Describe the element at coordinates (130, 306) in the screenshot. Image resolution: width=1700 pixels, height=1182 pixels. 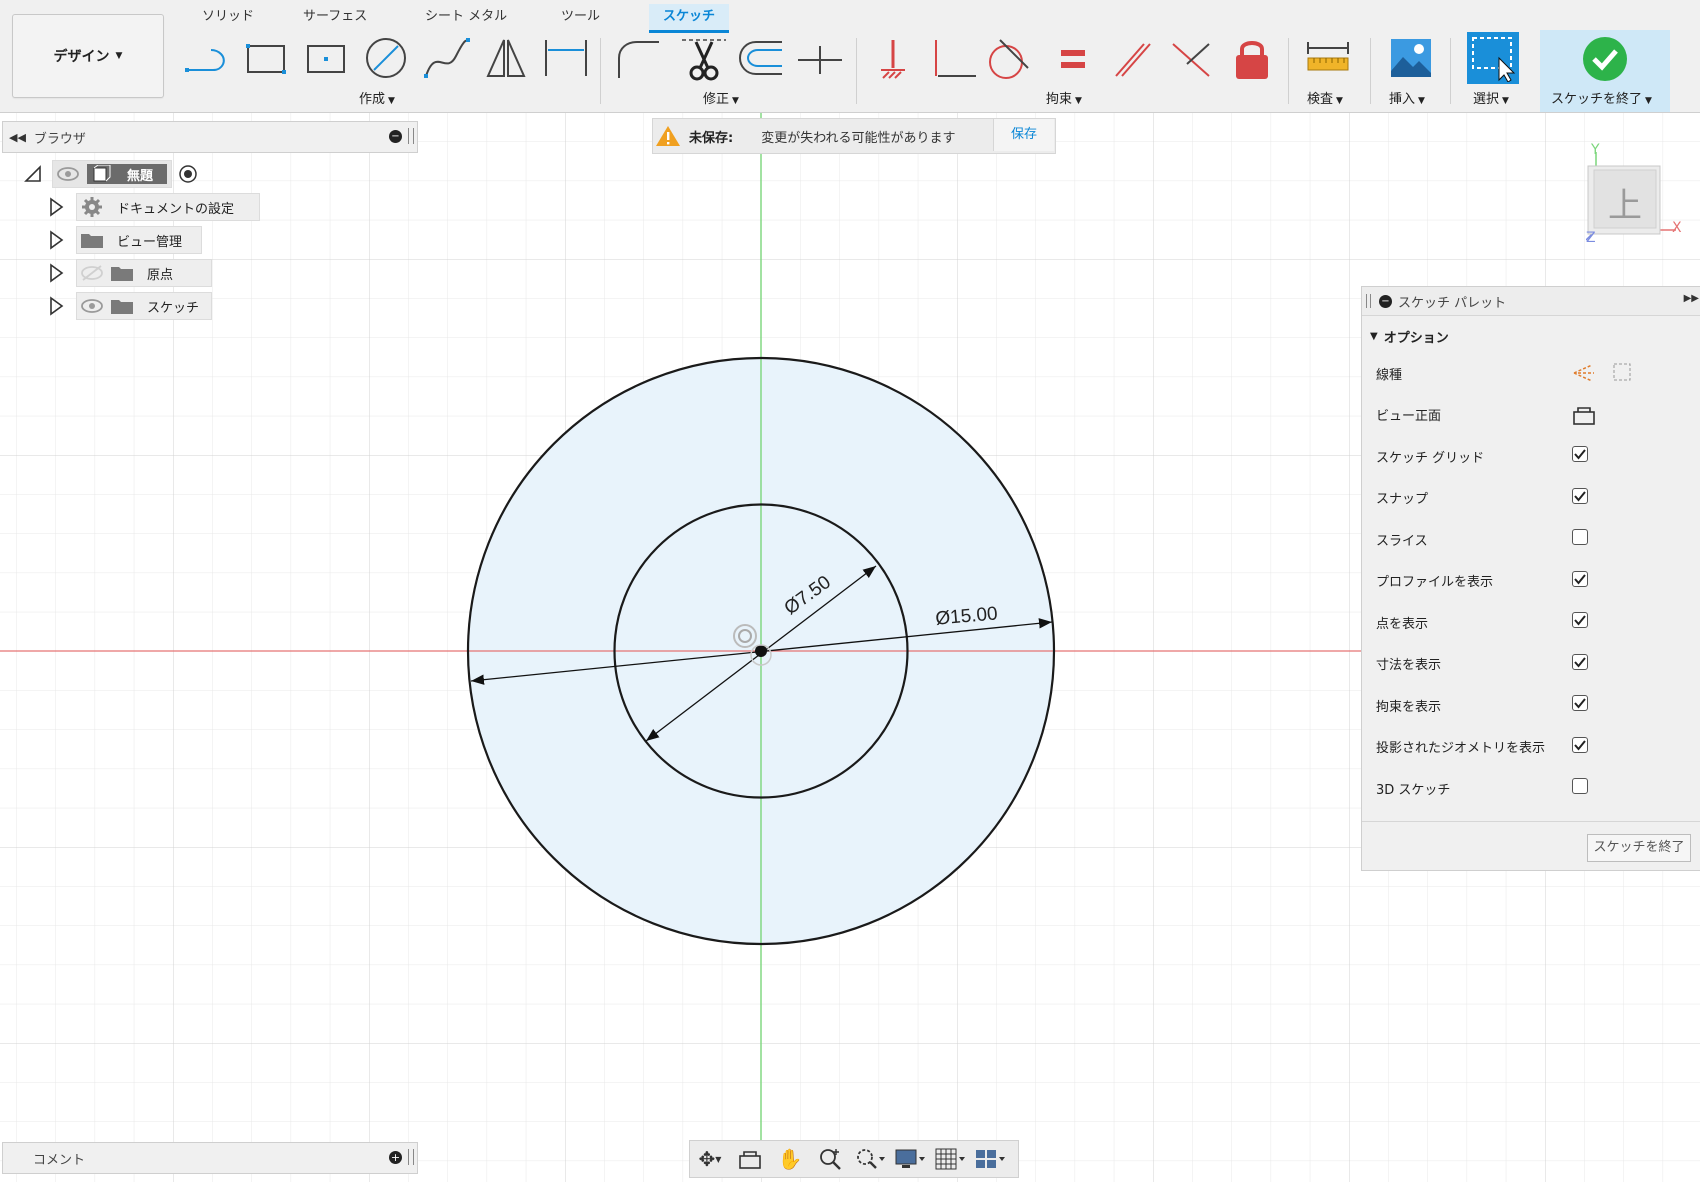
I see `browser-item-sketches: スケッチ` at that location.